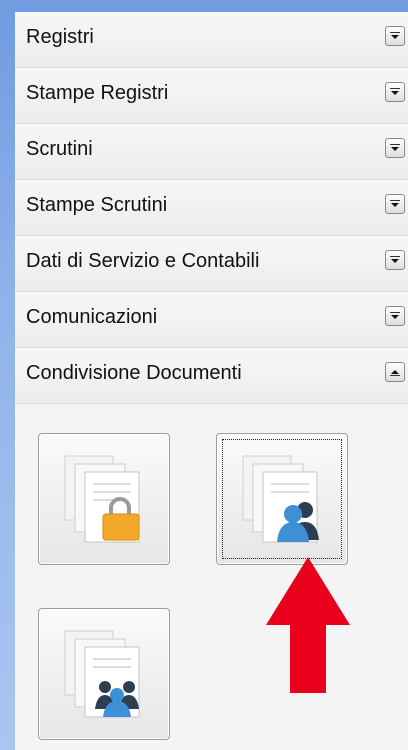  What do you see at coordinates (134, 373) in the screenshot?
I see `section-label: Condivisione Documenti` at bounding box center [134, 373].